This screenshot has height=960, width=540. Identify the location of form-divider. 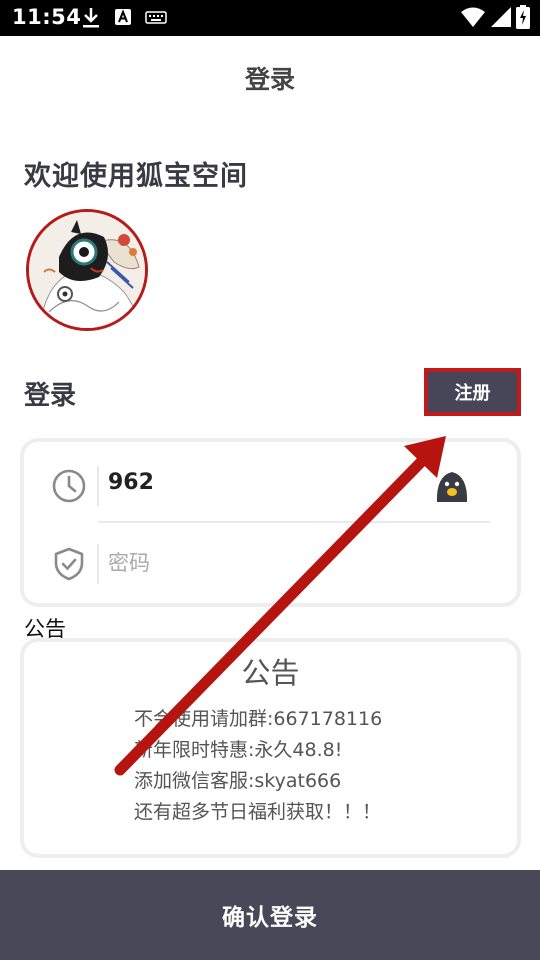
(294, 522).